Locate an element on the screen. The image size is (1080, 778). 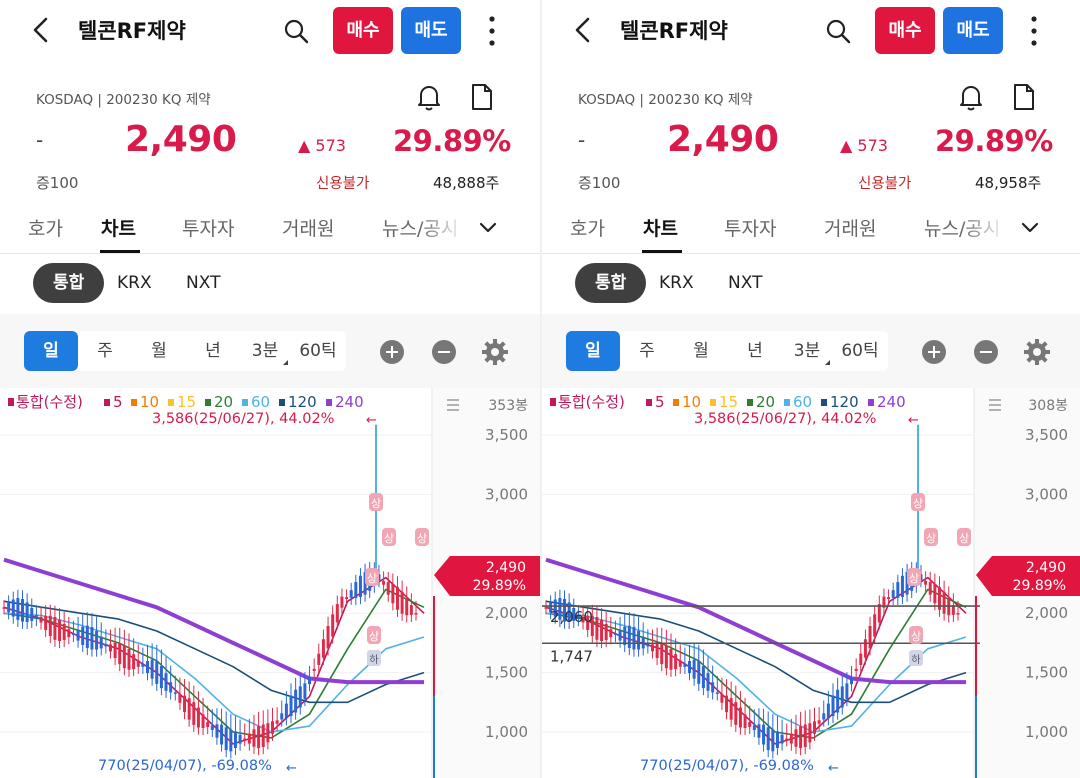
legend-ma-120: 120 is located at coordinates (302, 402).